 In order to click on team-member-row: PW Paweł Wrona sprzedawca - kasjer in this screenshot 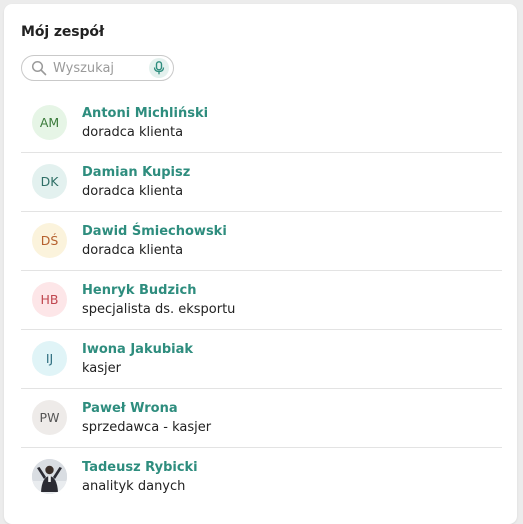, I will do `click(261, 418)`.